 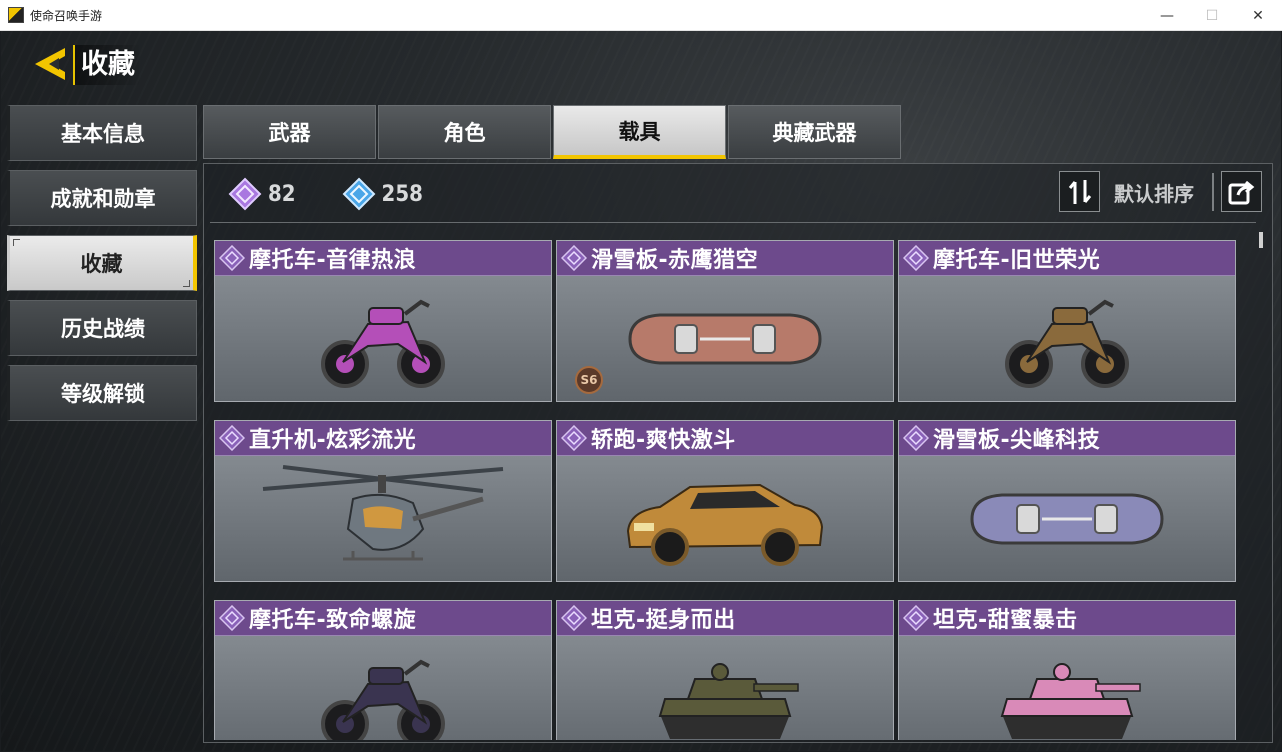 I want to click on share-button, so click(x=1241, y=191).